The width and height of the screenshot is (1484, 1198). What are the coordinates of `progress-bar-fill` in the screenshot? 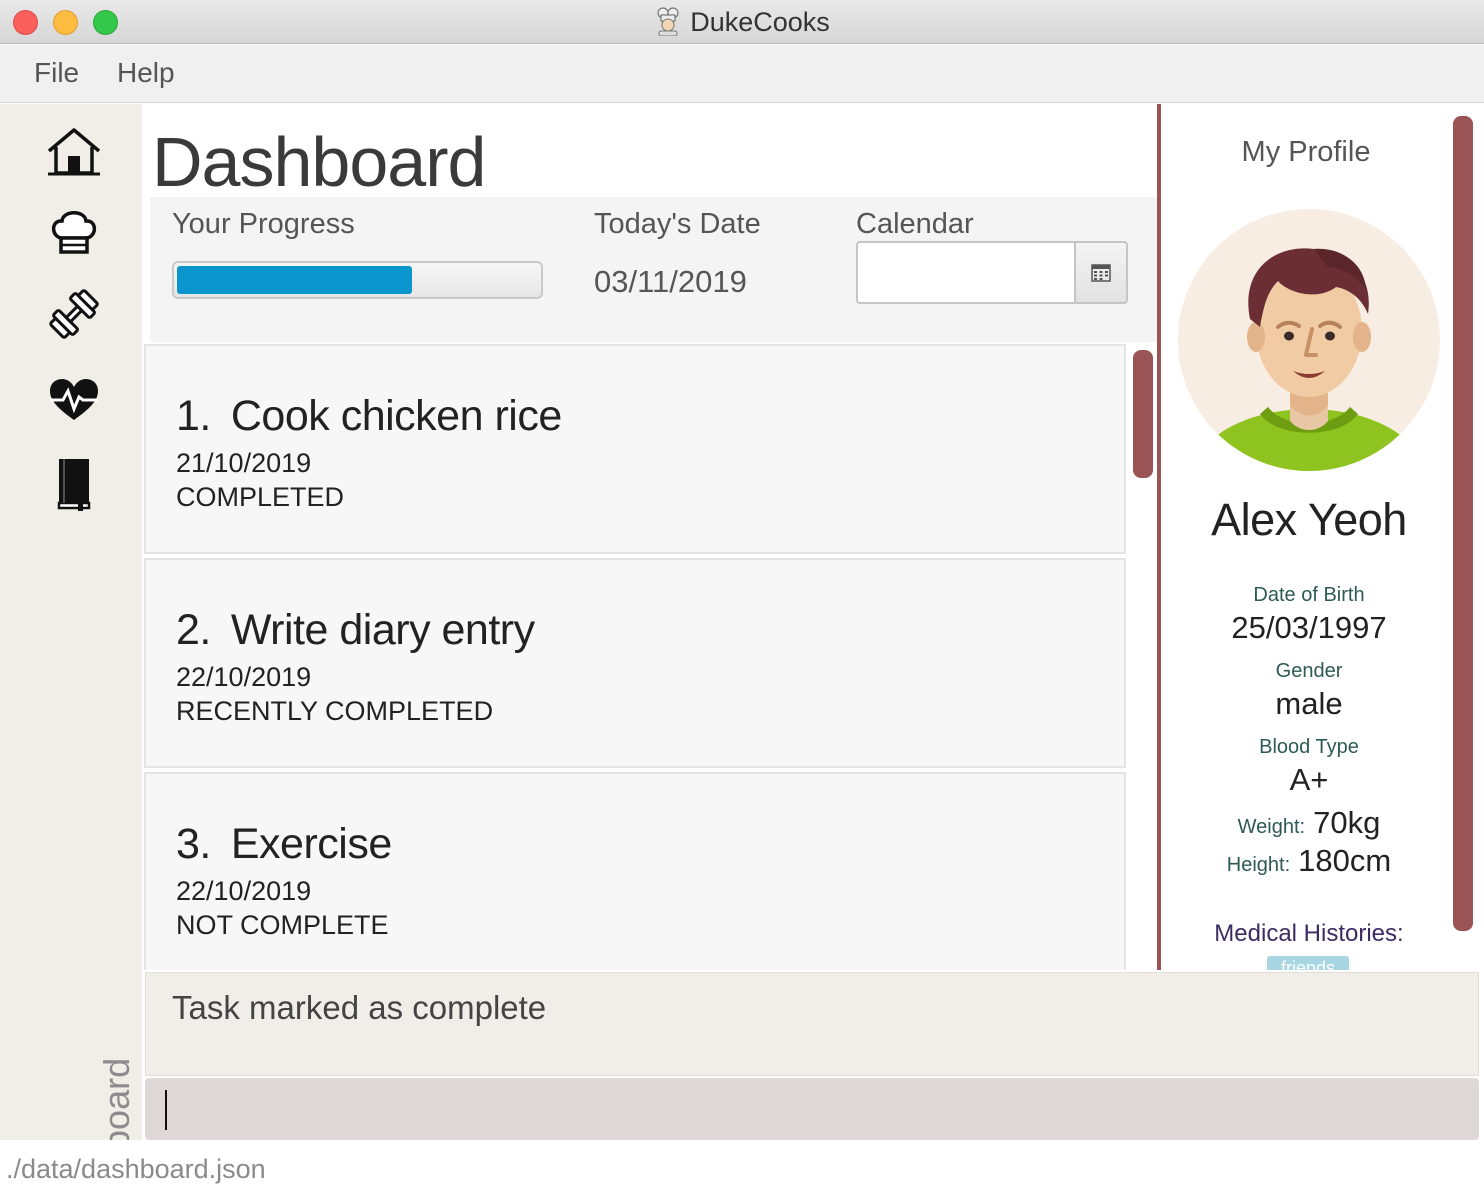 It's located at (294, 280).